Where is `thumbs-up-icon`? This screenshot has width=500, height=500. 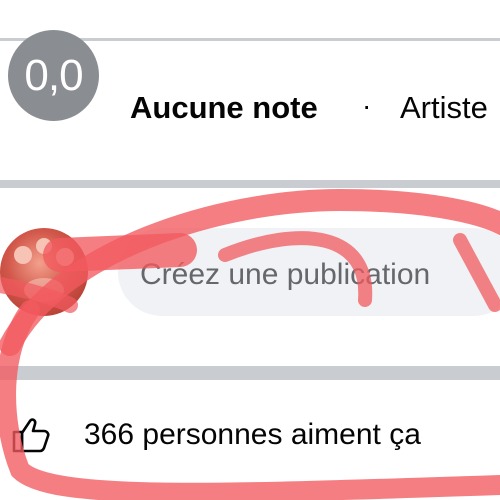 thumbs-up-icon is located at coordinates (31, 435).